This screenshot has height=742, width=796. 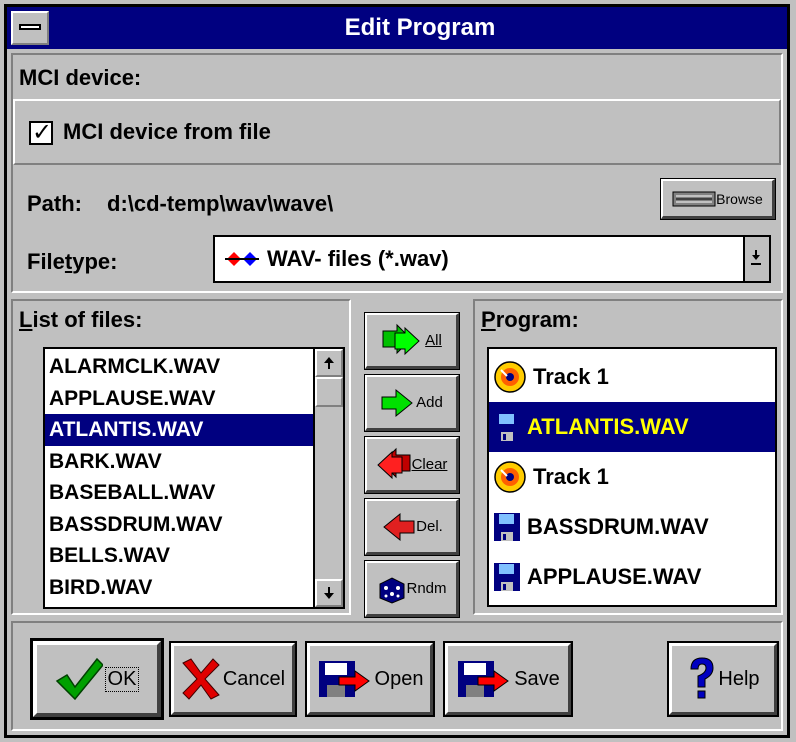 What do you see at coordinates (329, 392) in the screenshot?
I see `scroll-thumb` at bounding box center [329, 392].